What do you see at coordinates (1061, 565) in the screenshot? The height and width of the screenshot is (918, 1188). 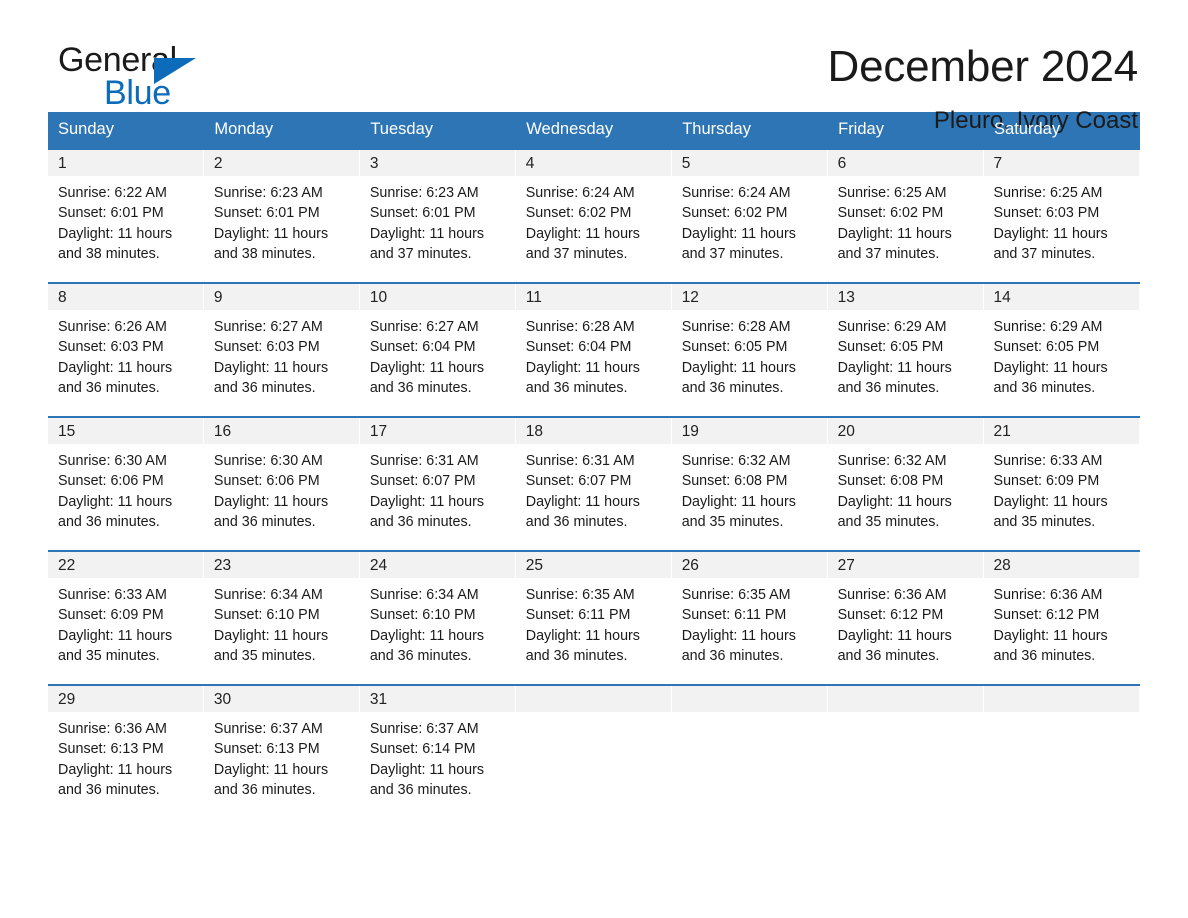 I see `day-number: 28` at bounding box center [1061, 565].